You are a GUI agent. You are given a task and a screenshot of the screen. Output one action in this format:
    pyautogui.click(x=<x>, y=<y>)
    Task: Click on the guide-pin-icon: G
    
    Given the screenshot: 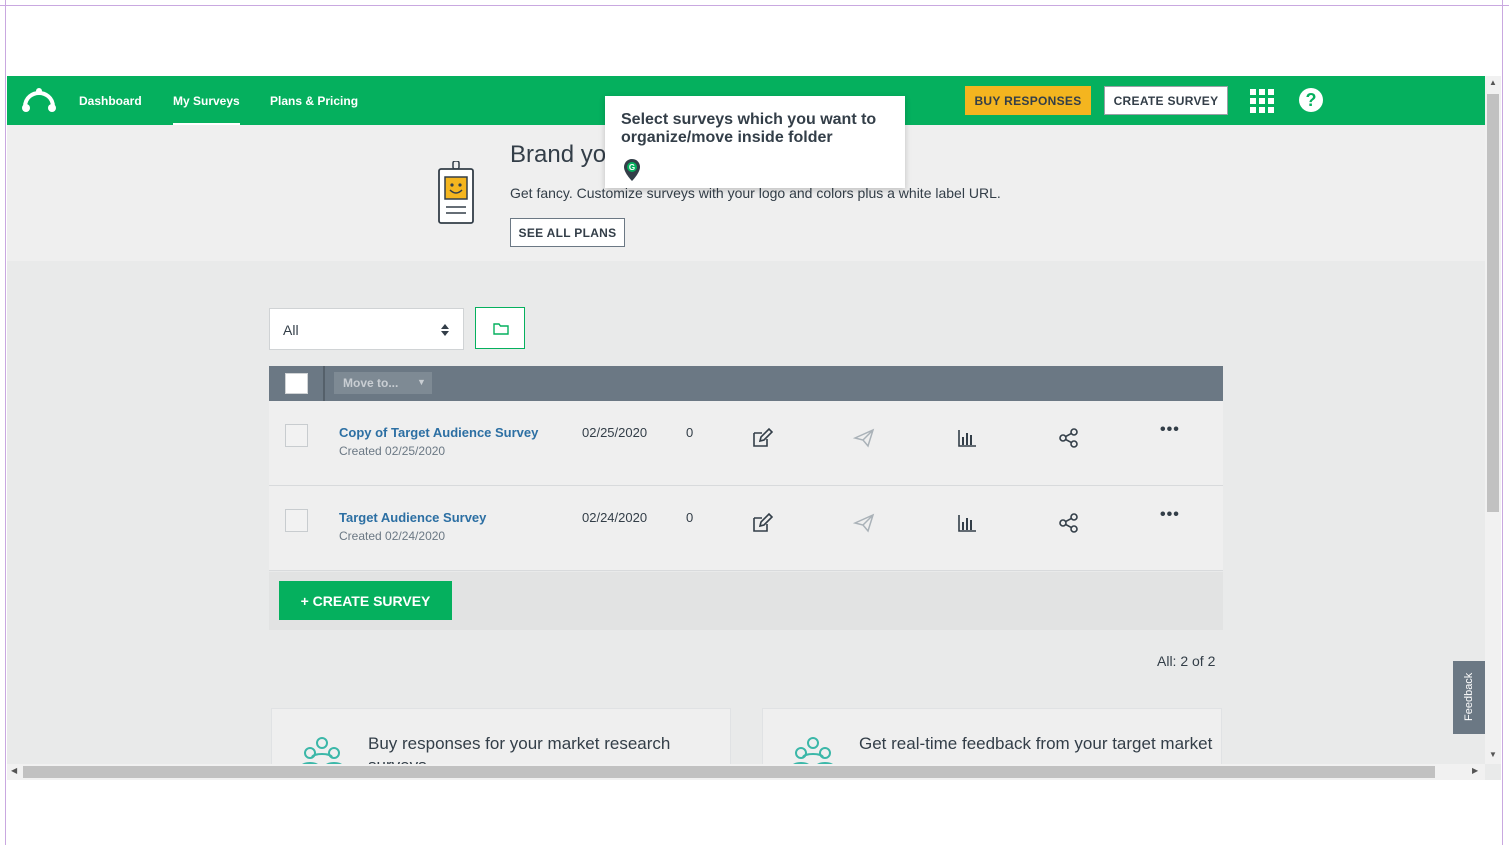 What is the action you would take?
    pyautogui.click(x=632, y=170)
    